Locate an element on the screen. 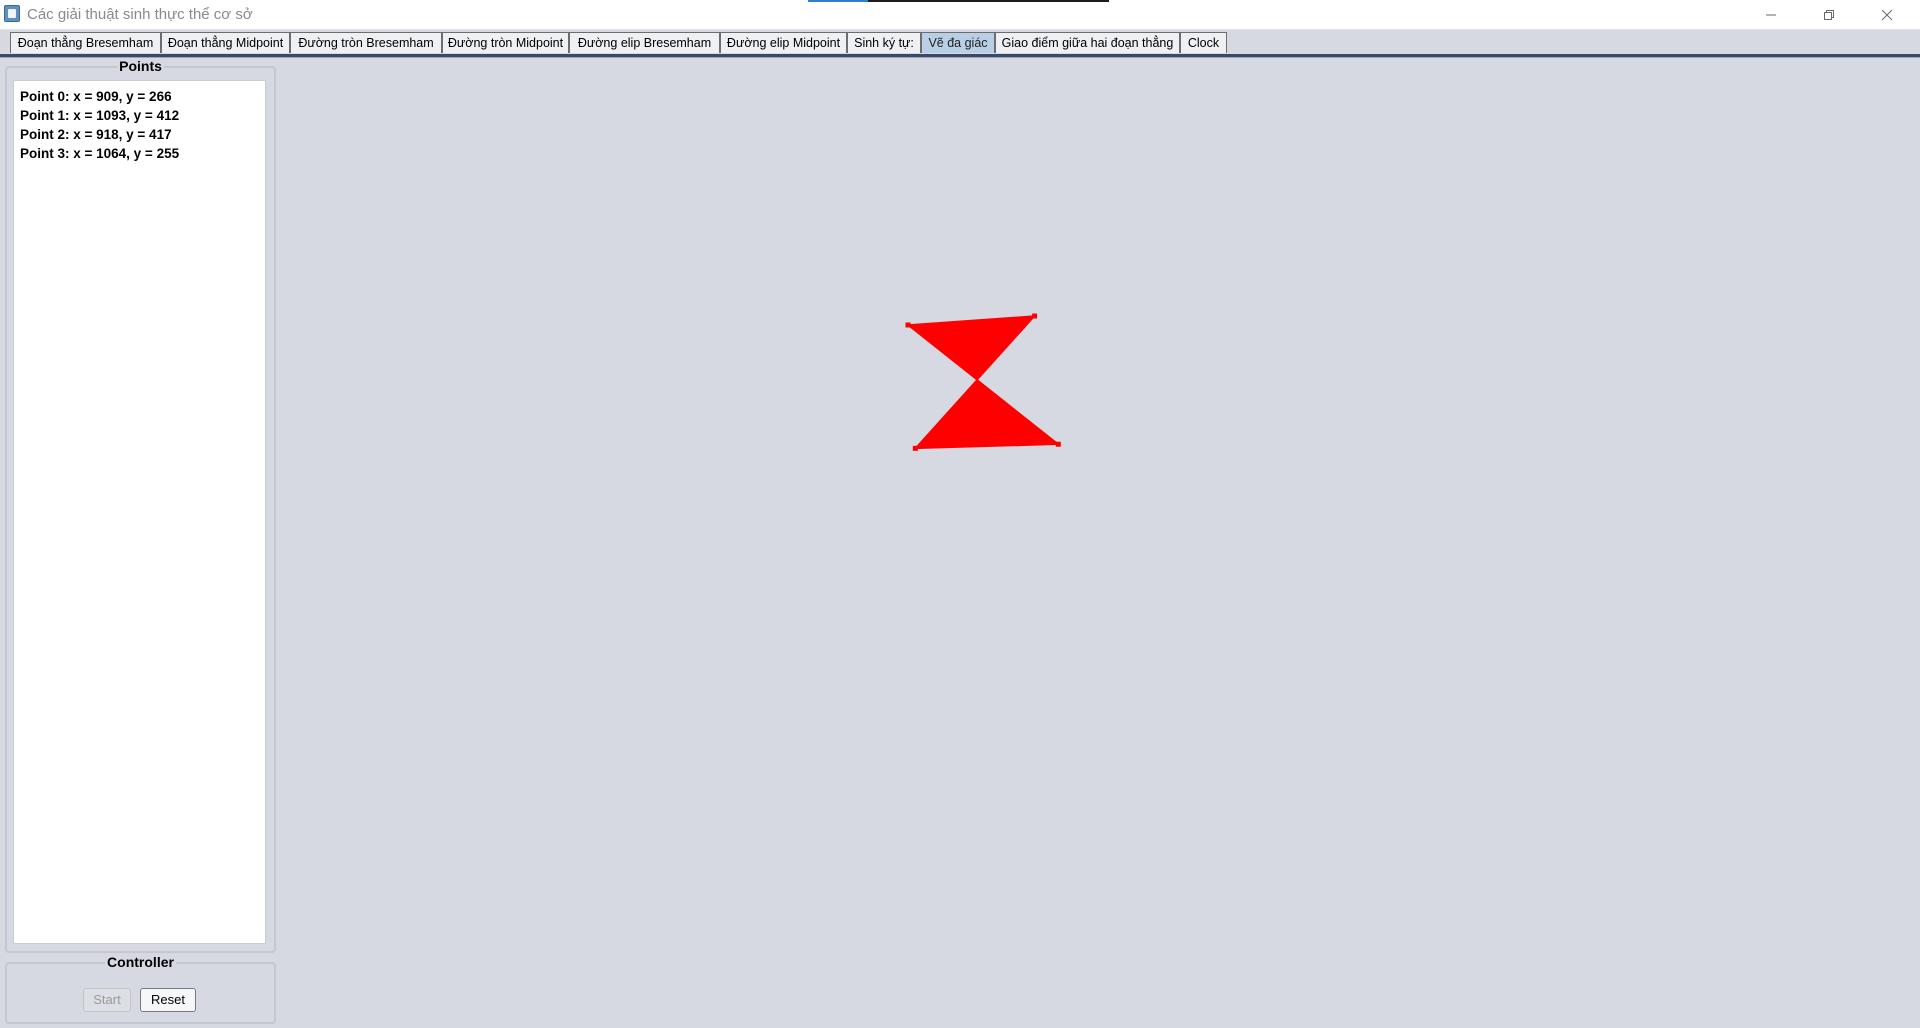  tab-ve-da-giac: Vẽ đa giác is located at coordinates (958, 42).